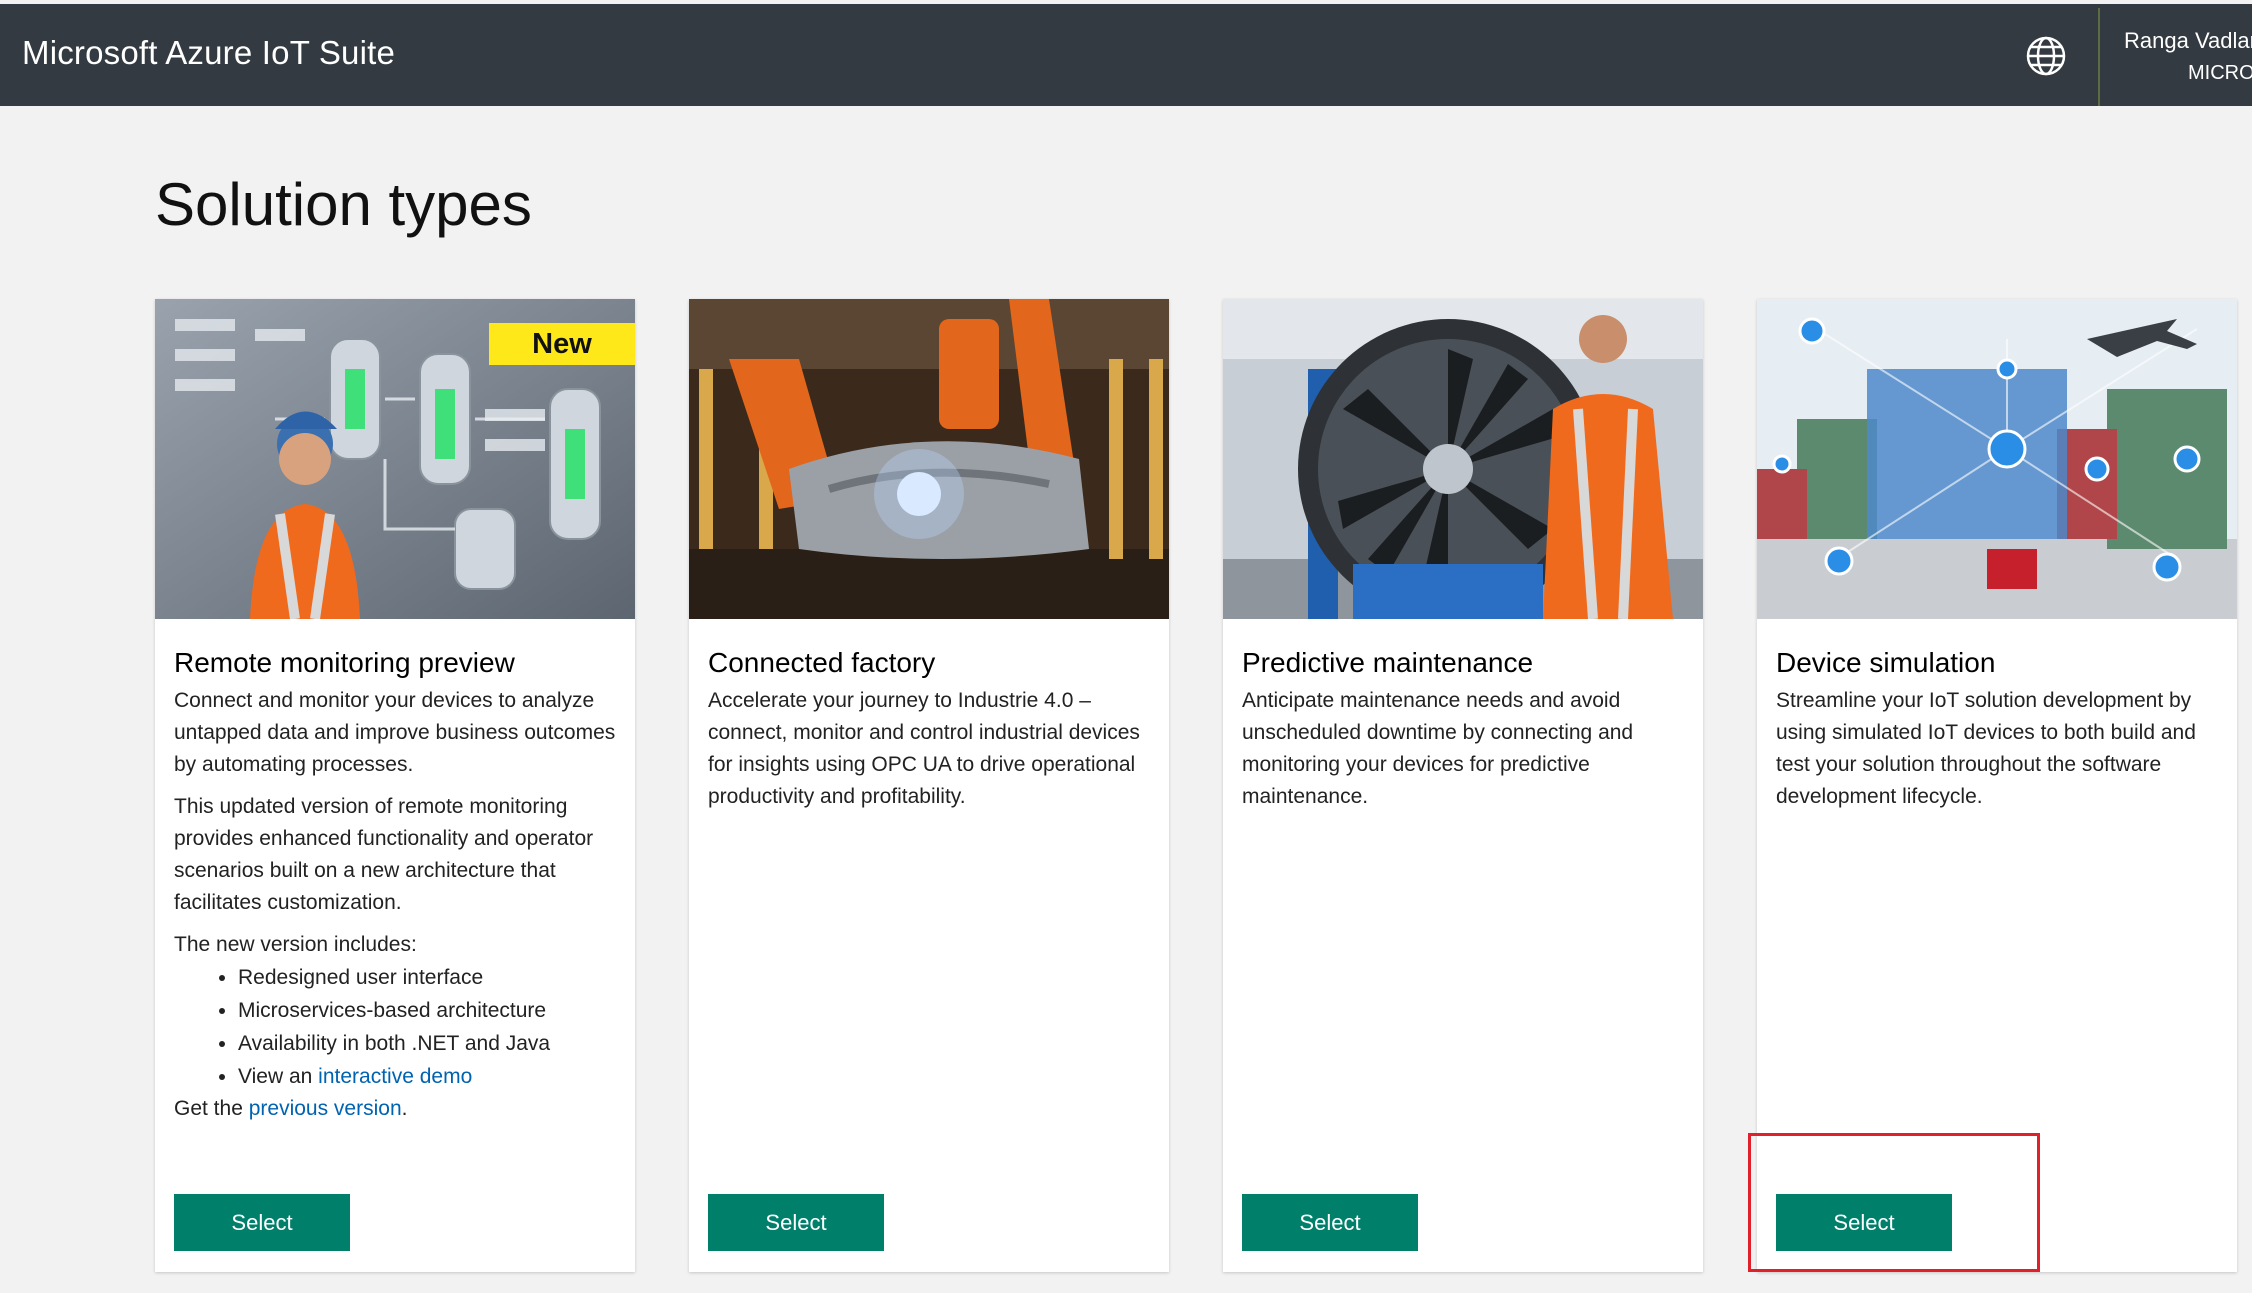 Image resolution: width=2252 pixels, height=1293 pixels. Describe the element at coordinates (325, 1108) in the screenshot. I see `previous-version-link: previous version` at that location.